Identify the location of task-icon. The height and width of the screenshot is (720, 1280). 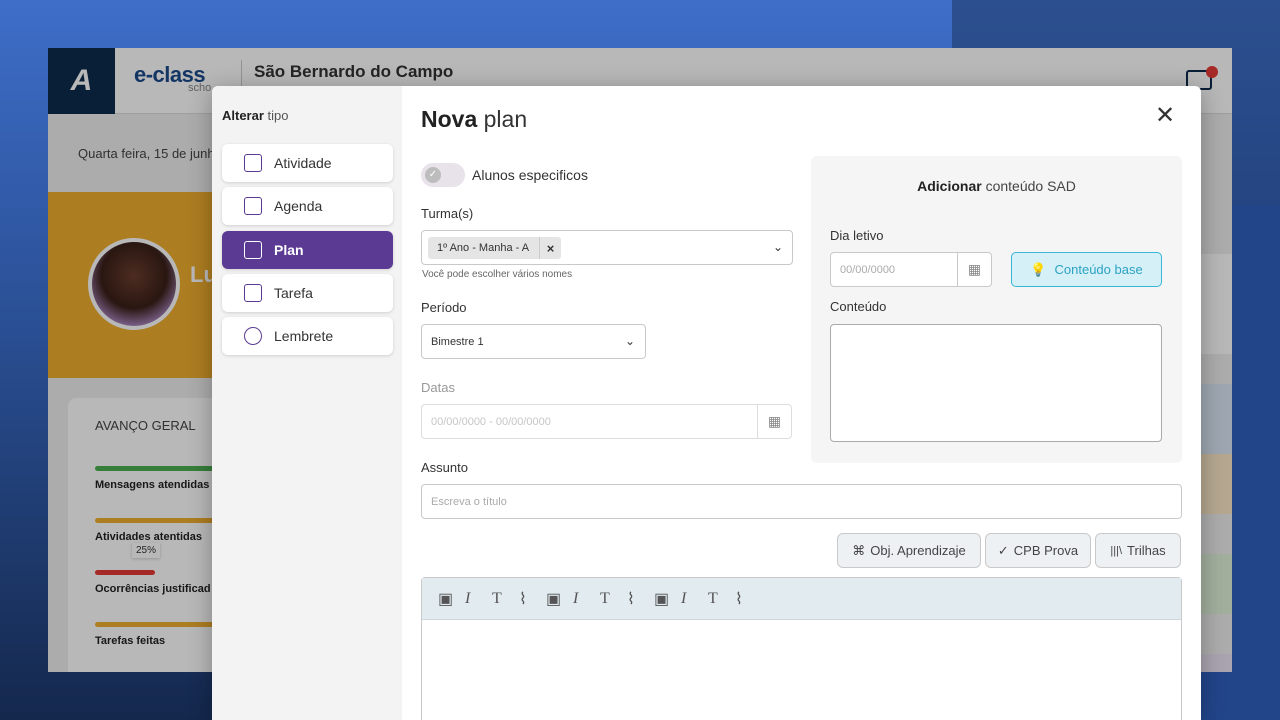
(253, 293).